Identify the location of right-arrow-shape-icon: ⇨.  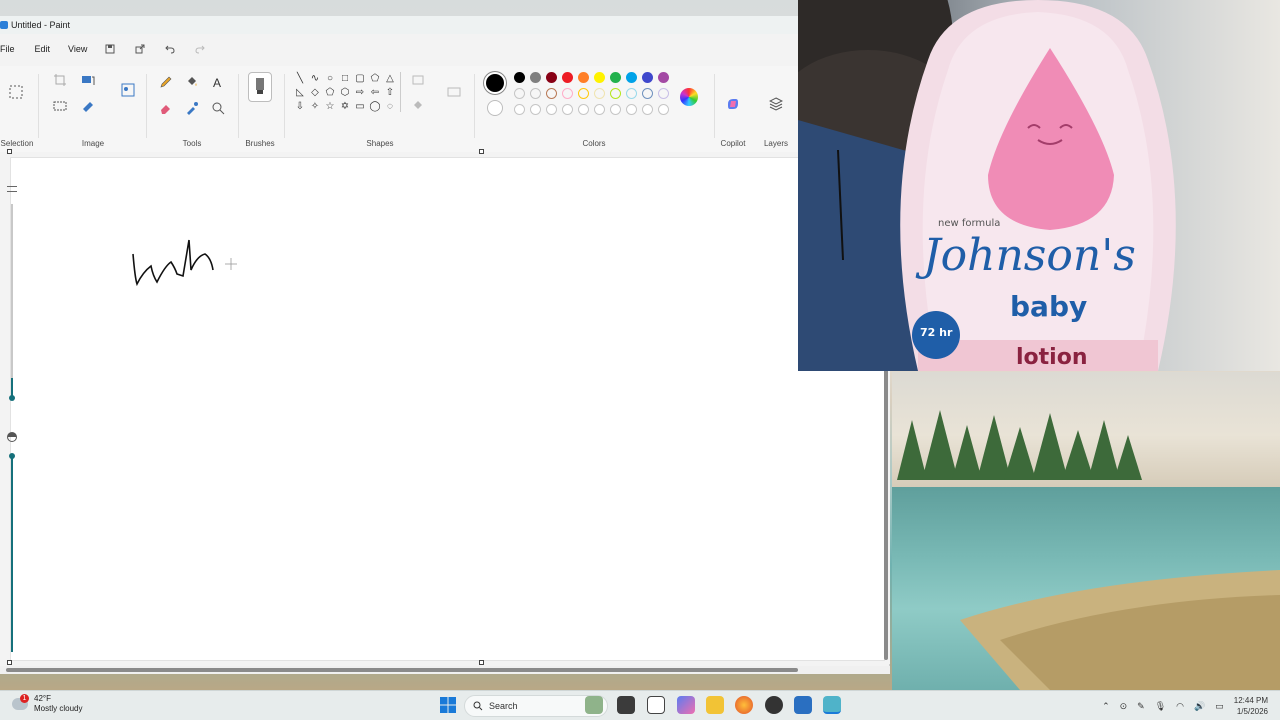
(360, 93).